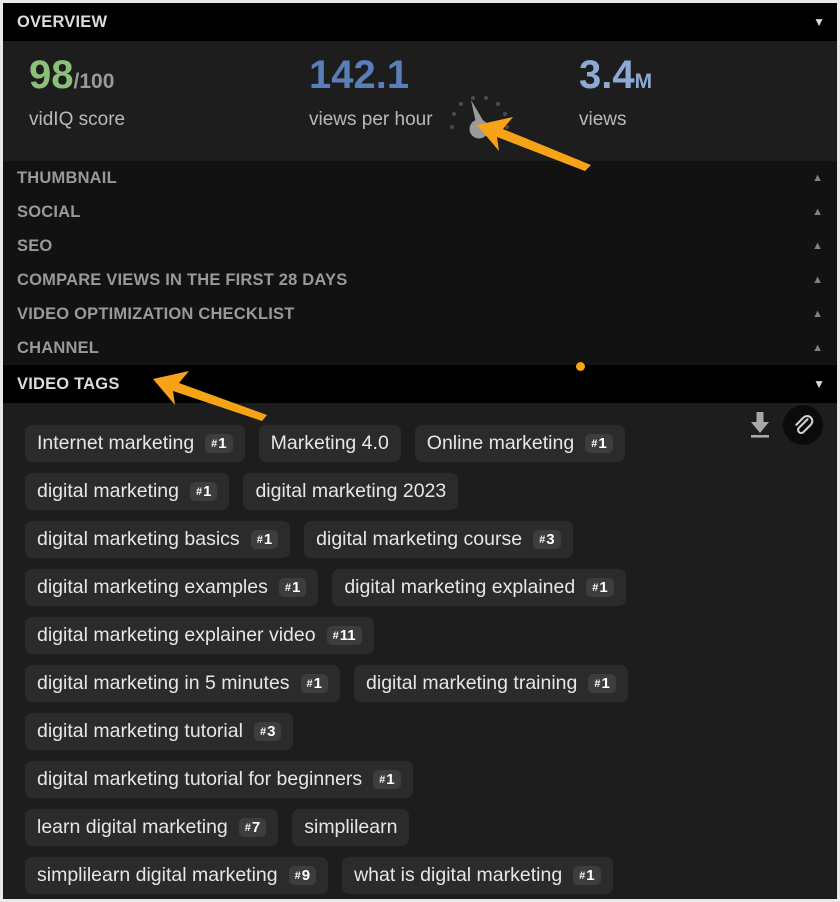 This screenshot has width=840, height=902. Describe the element at coordinates (472, 683) in the screenshot. I see `tag-label: digital marketing training` at that location.